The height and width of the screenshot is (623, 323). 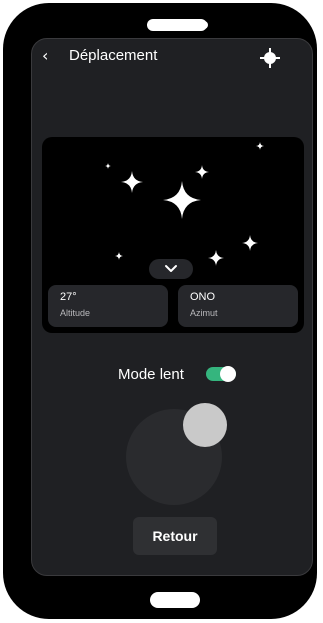 What do you see at coordinates (172, 58) in the screenshot?
I see `top-bar: ‹ Déplacement` at bounding box center [172, 58].